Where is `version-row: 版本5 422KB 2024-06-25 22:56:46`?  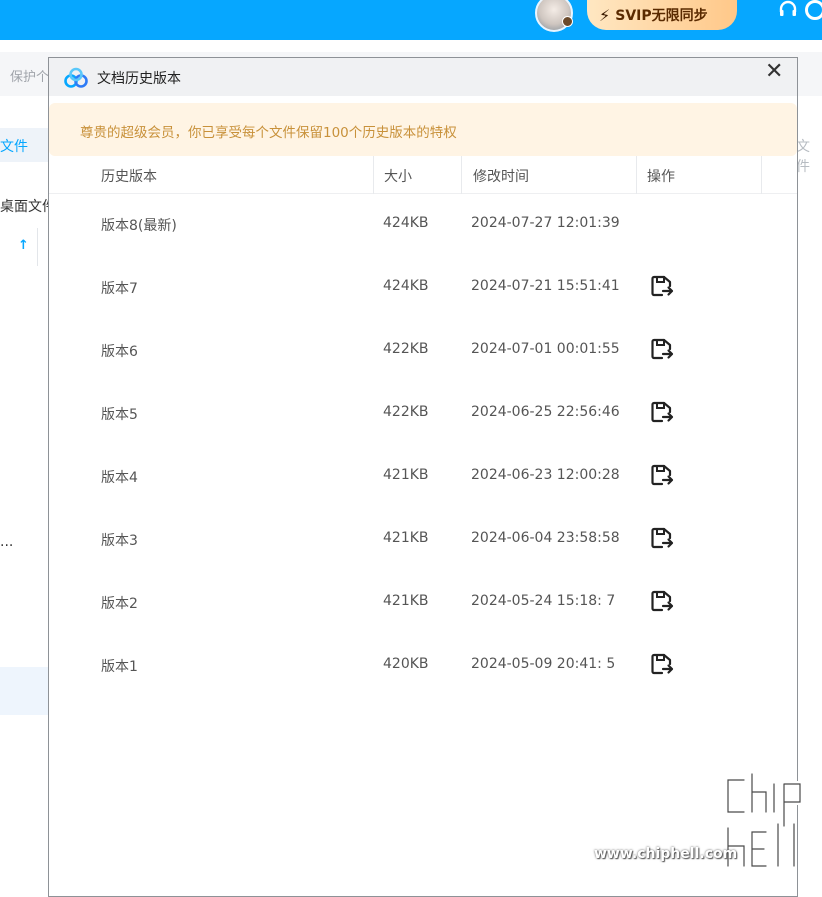
version-row: 版本5 422KB 2024-06-25 22:56:46 is located at coordinates (423, 412).